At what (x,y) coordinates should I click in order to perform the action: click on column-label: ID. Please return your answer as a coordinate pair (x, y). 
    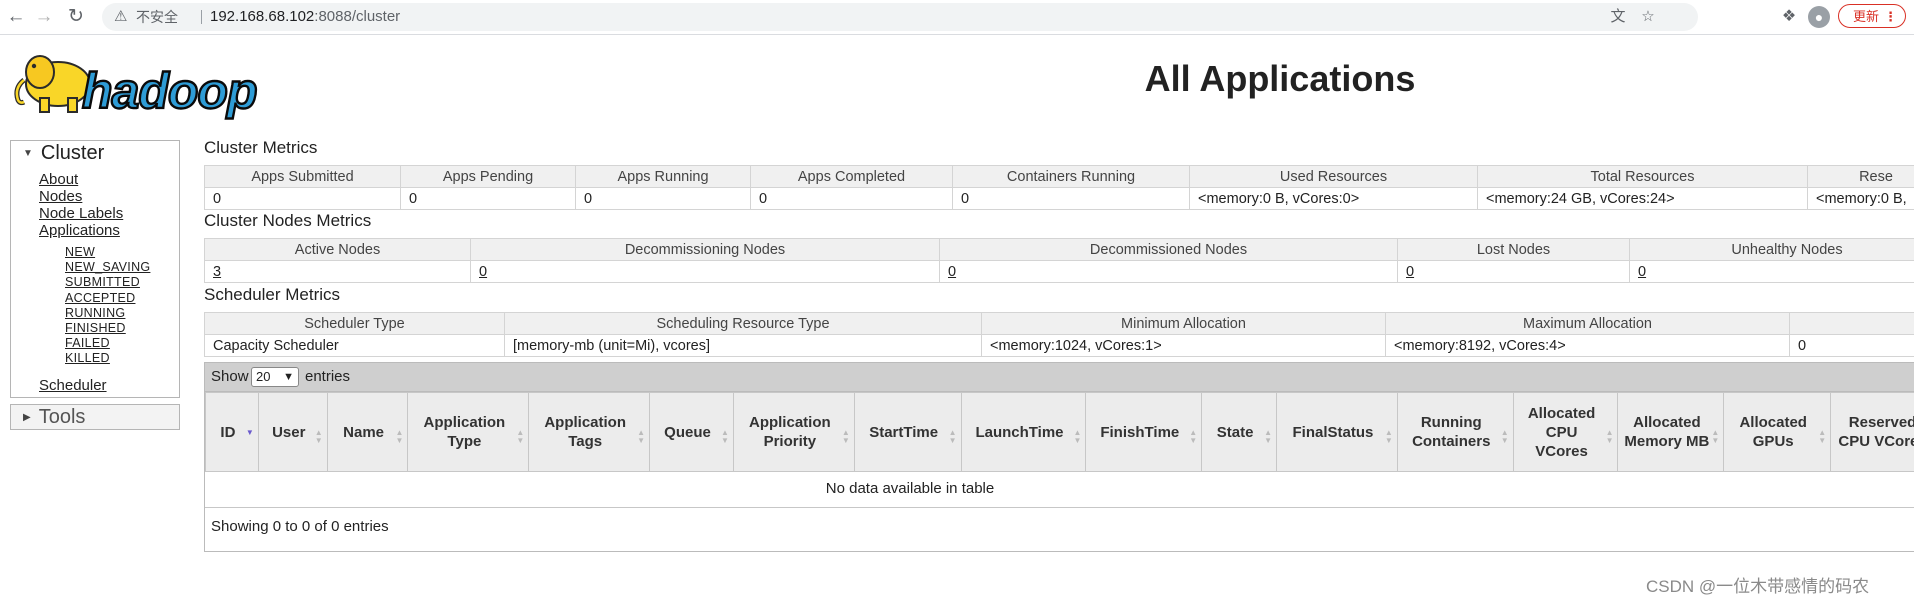
    Looking at the image, I should click on (228, 432).